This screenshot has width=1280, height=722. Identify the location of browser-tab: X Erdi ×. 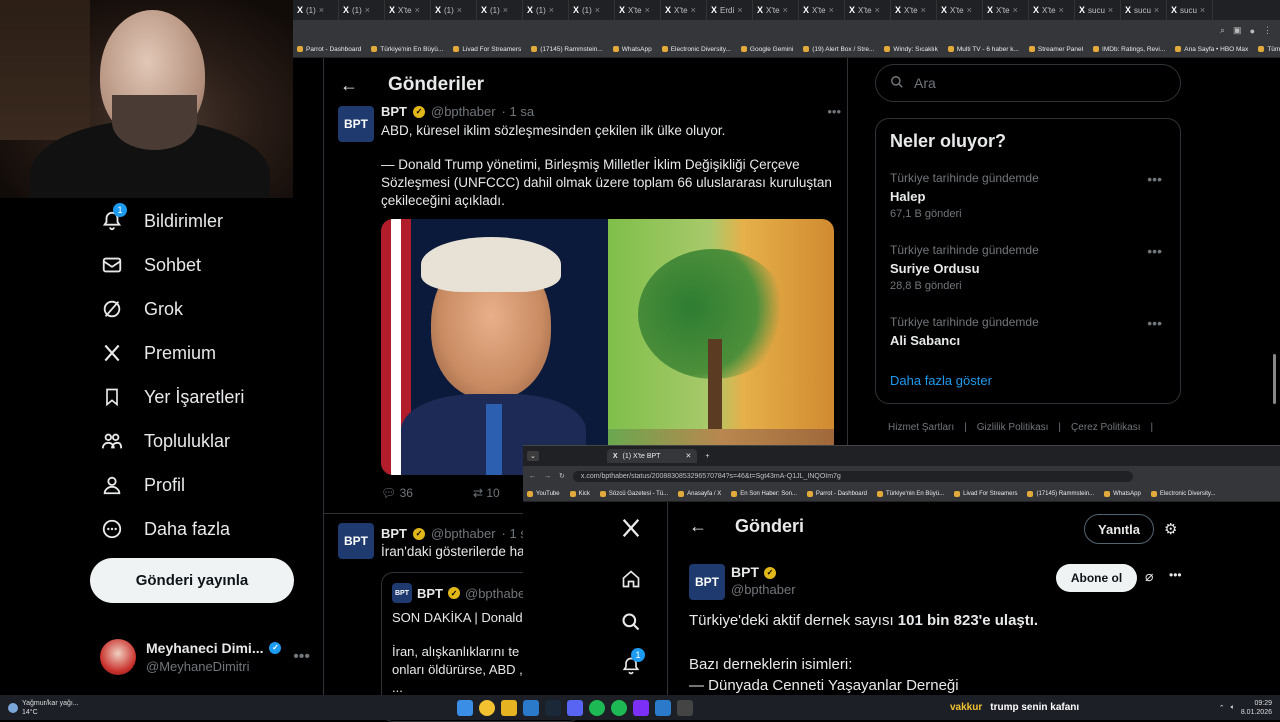
(730, 10).